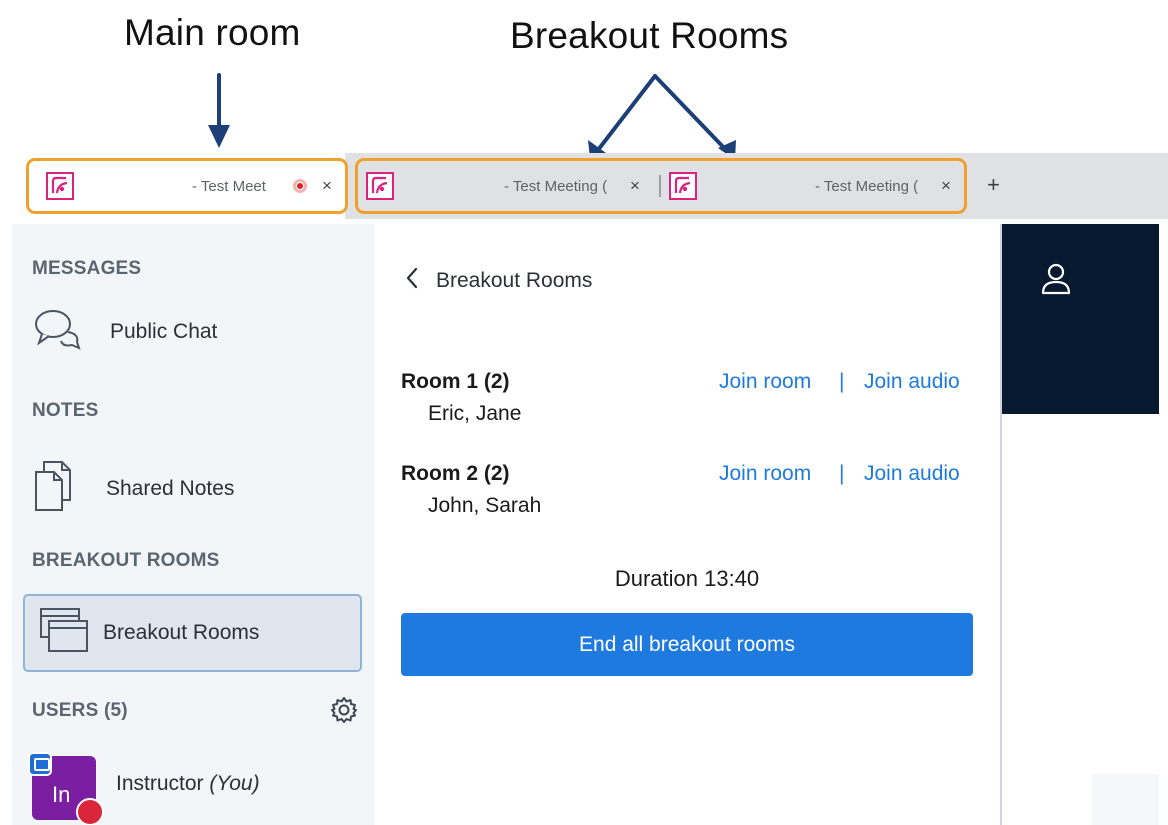 This screenshot has width=1168, height=825. I want to click on chat-icon, so click(58, 332).